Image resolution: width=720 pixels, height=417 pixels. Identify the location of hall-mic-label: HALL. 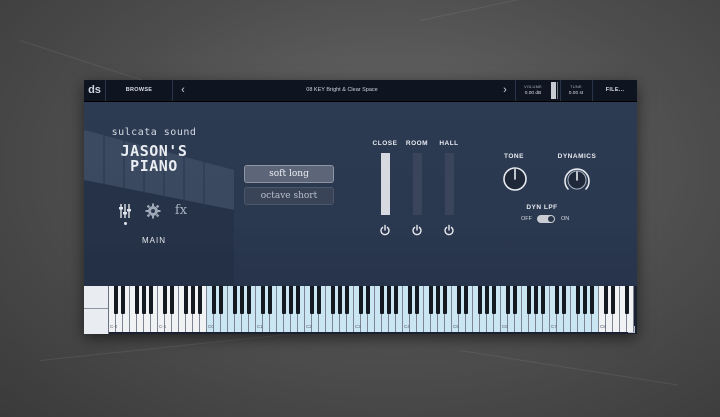
(449, 143).